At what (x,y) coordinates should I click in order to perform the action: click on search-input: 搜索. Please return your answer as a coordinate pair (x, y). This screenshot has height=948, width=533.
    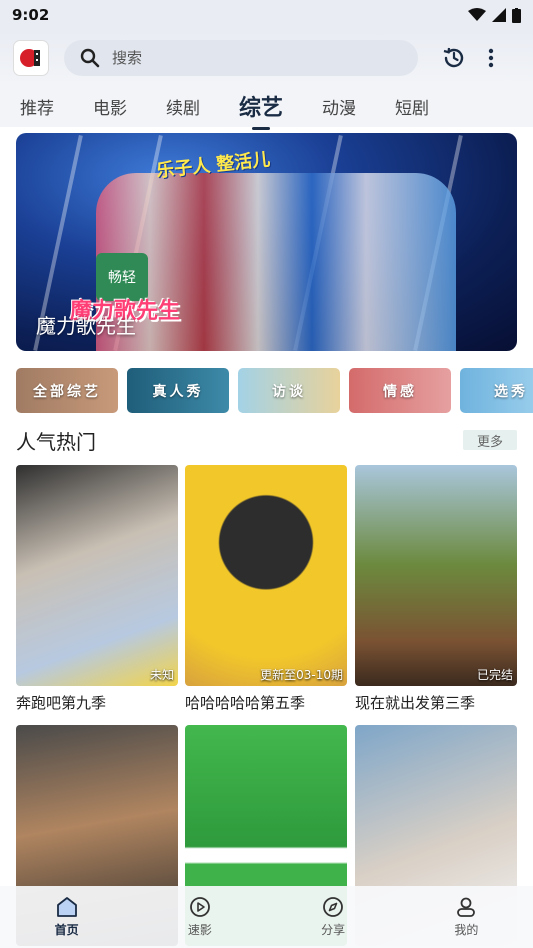
    Looking at the image, I should click on (241, 57).